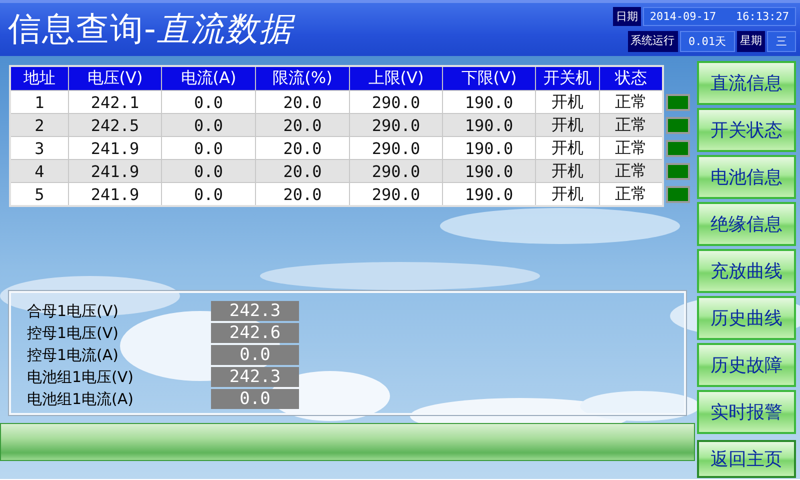 The width and height of the screenshot is (800, 480). What do you see at coordinates (115, 171) in the screenshot?
I see `table-cell: 241.9` at bounding box center [115, 171].